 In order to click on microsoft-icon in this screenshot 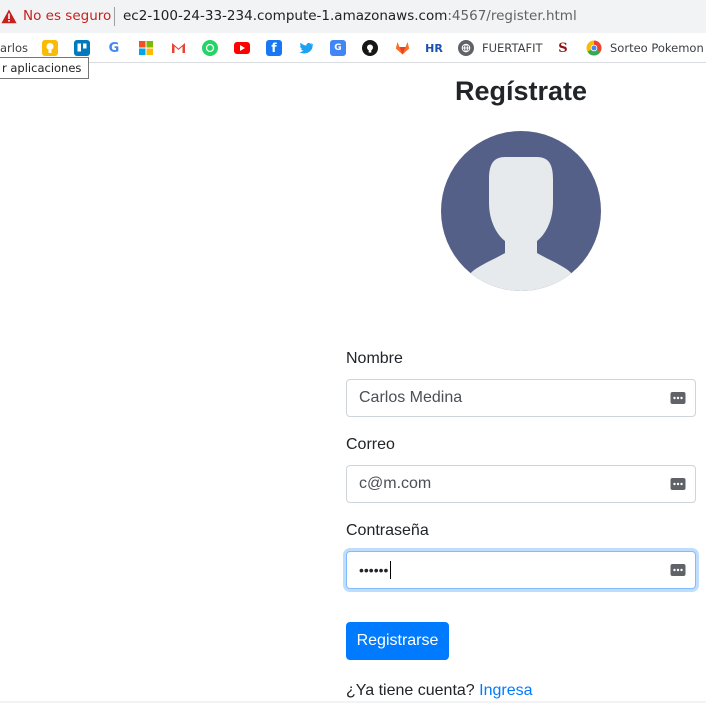, I will do `click(146, 48)`.